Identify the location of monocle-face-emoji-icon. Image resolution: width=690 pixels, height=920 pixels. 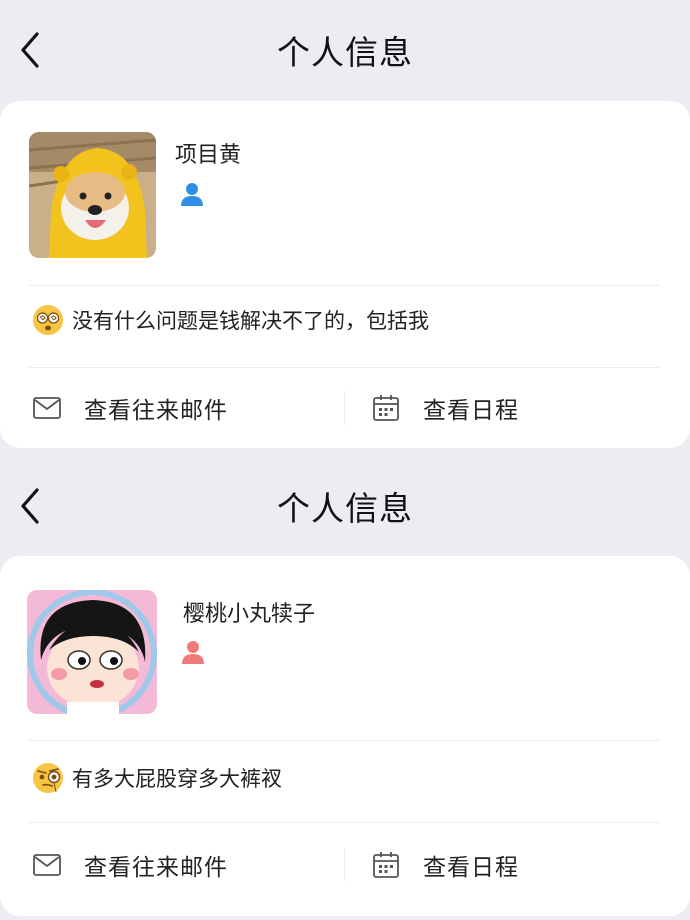
(48, 778).